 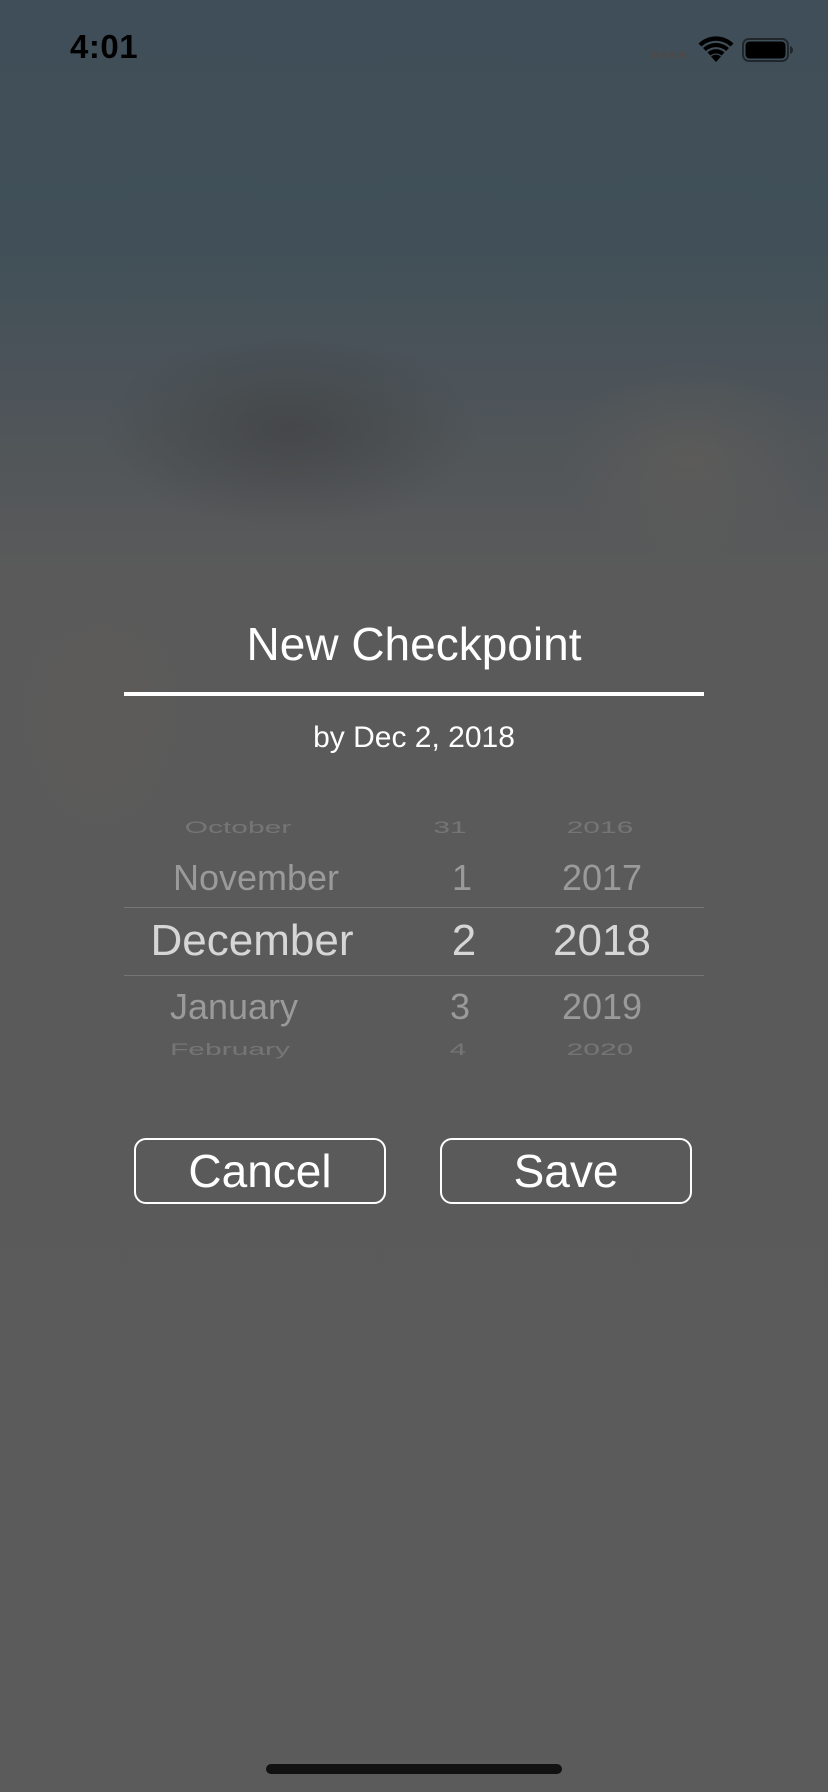 What do you see at coordinates (460, 1007) in the screenshot?
I see `picker-day-item: 3` at bounding box center [460, 1007].